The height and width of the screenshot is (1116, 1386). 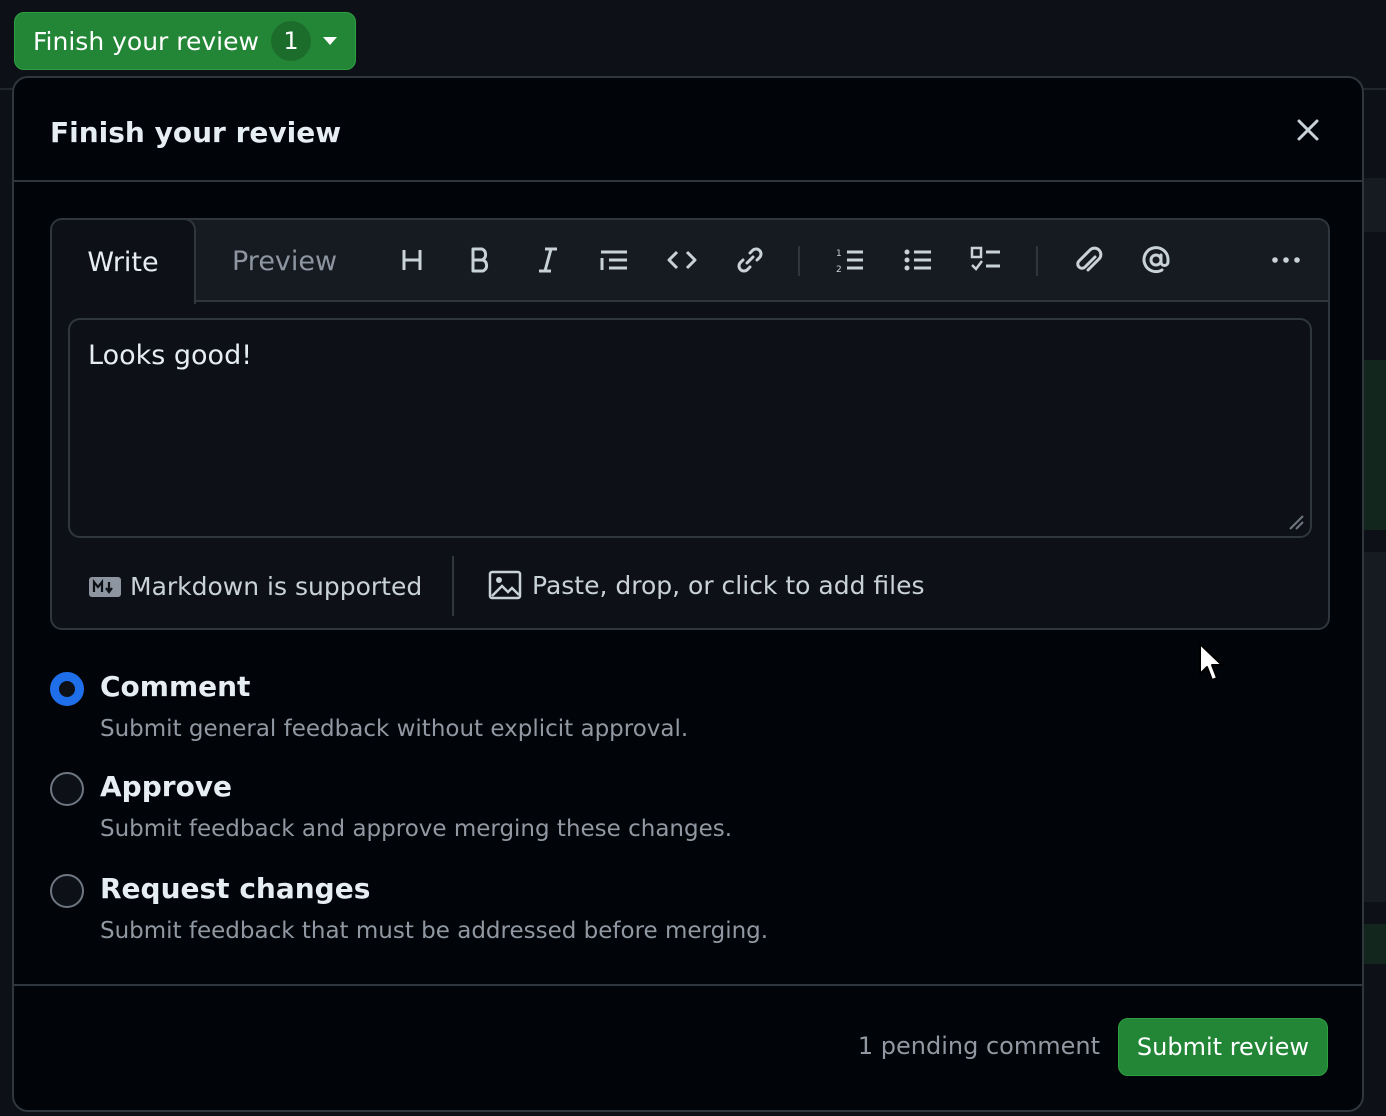 I want to click on finish-review-label: Finish your review, so click(x=146, y=41).